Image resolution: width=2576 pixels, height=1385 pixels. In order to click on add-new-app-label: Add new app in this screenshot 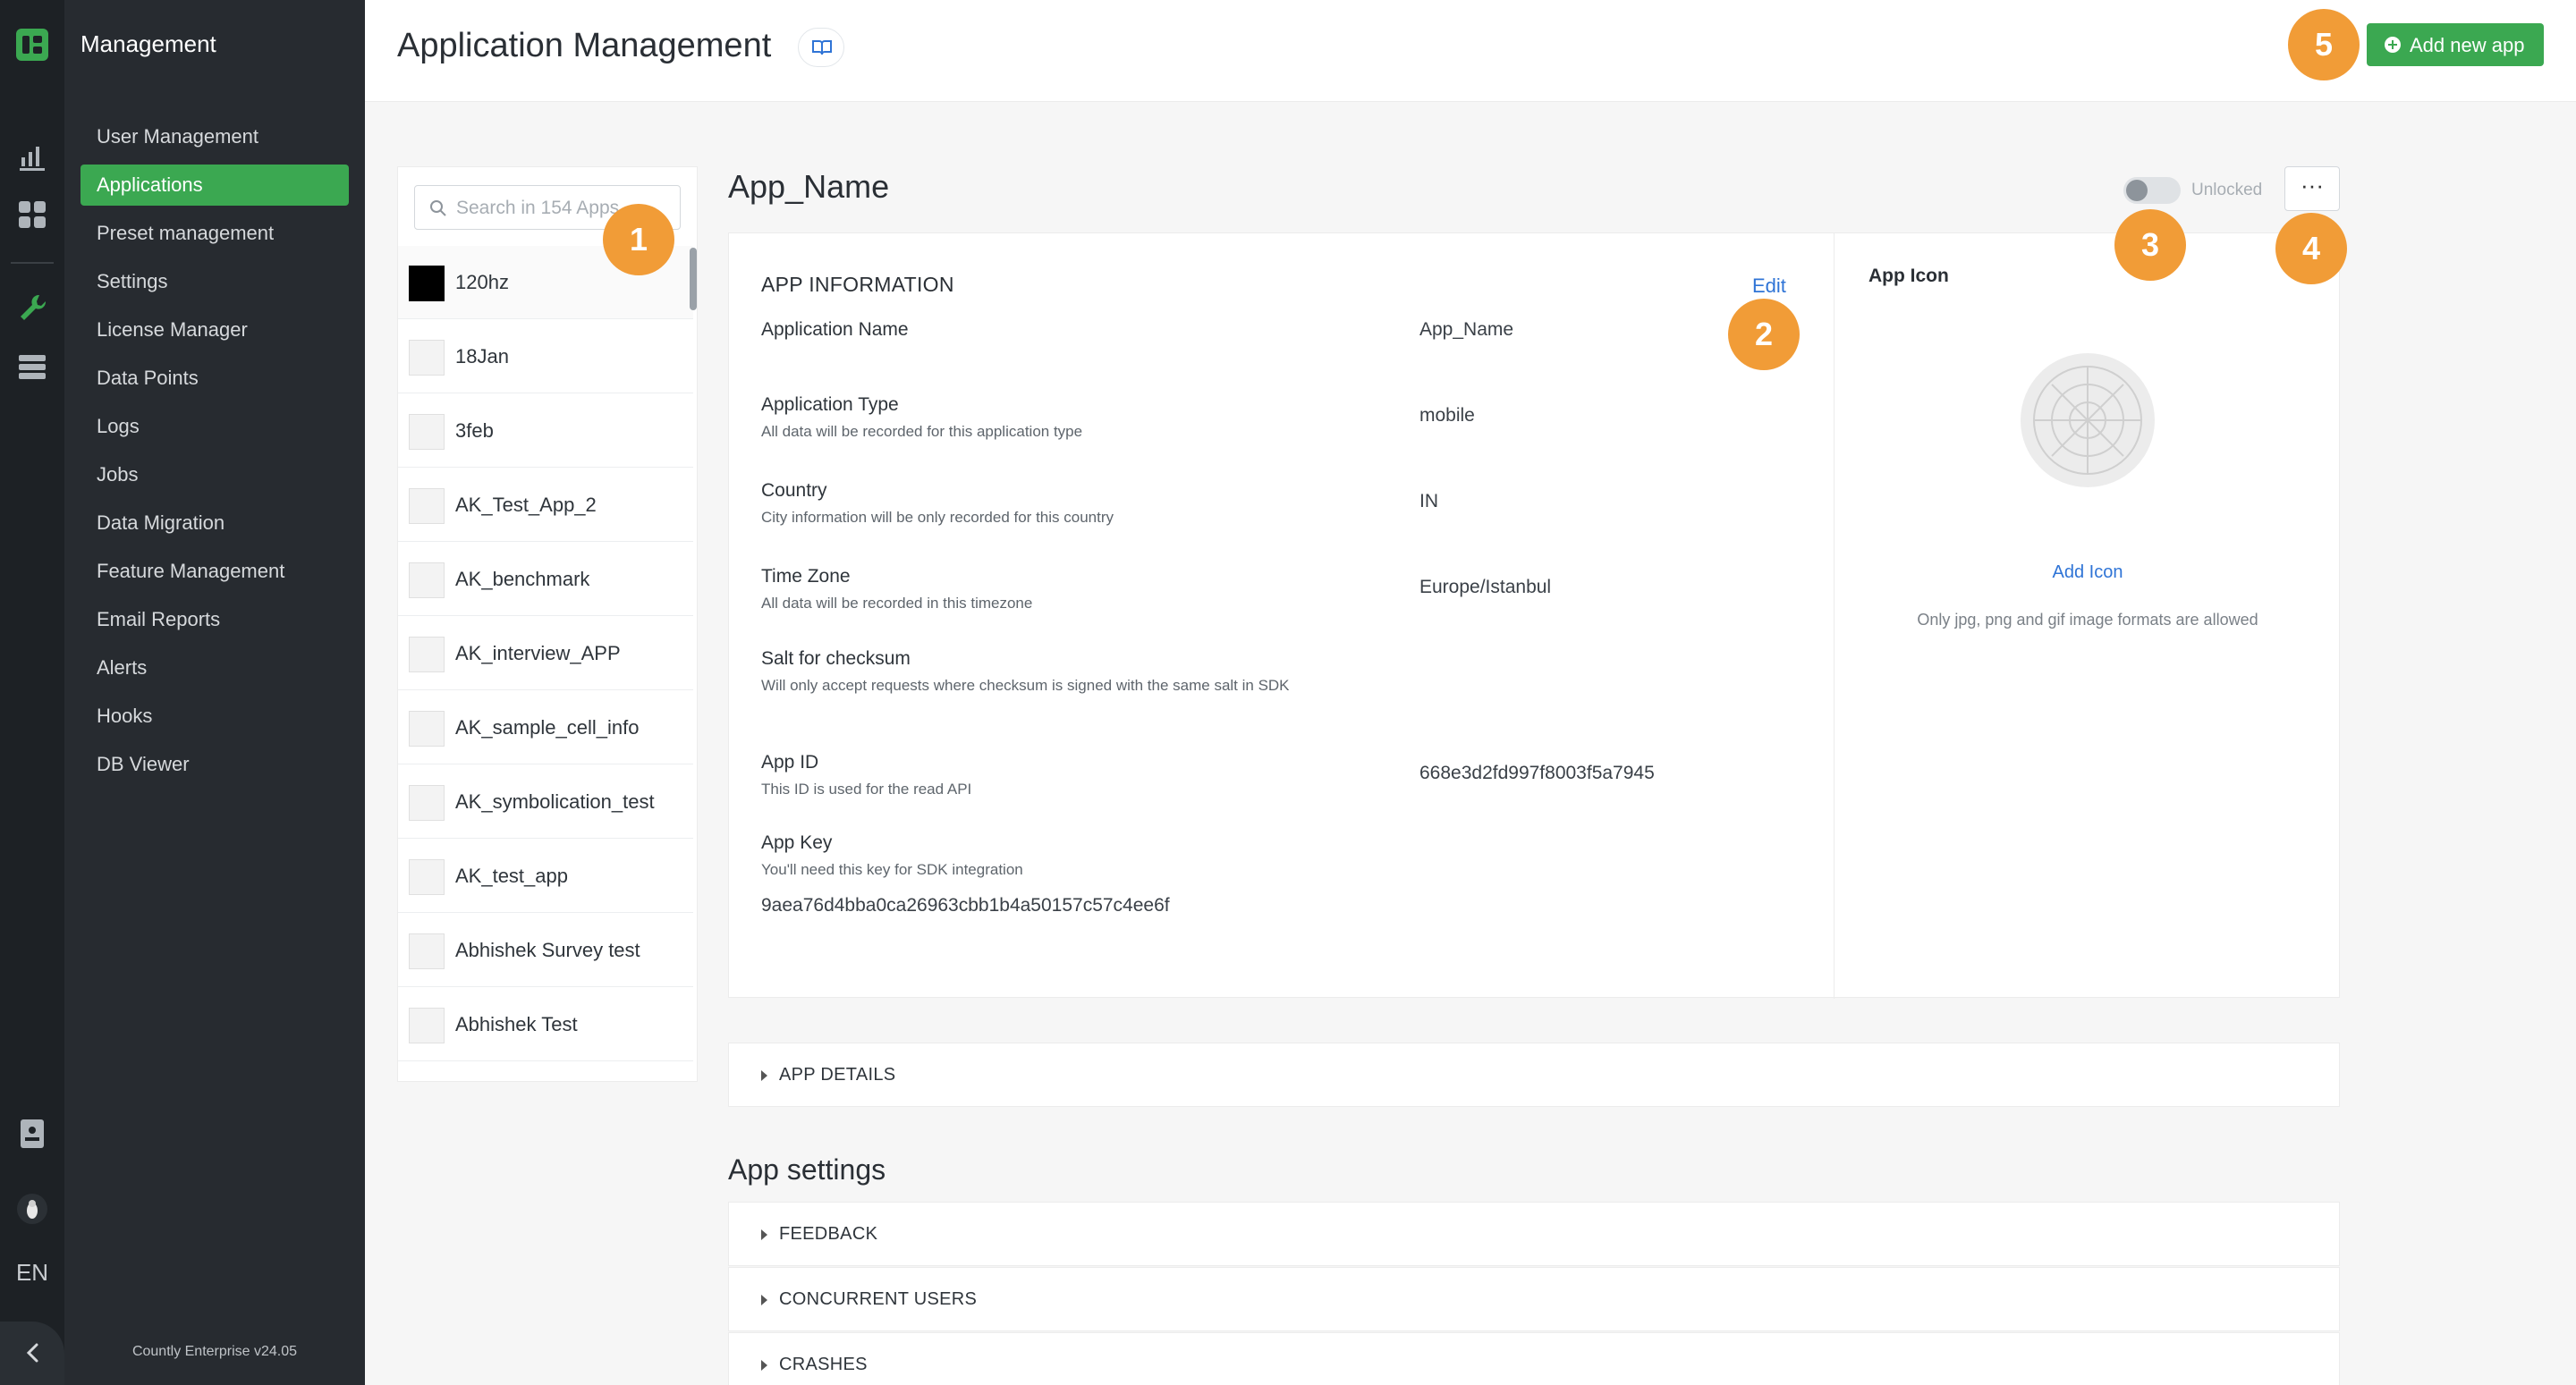, I will do `click(2467, 45)`.